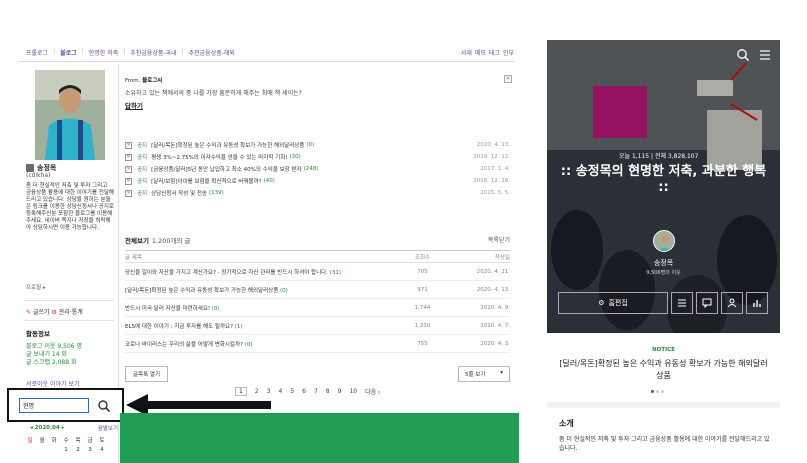  Describe the element at coordinates (266, 61) in the screenshot. I see `nav-divider` at that location.